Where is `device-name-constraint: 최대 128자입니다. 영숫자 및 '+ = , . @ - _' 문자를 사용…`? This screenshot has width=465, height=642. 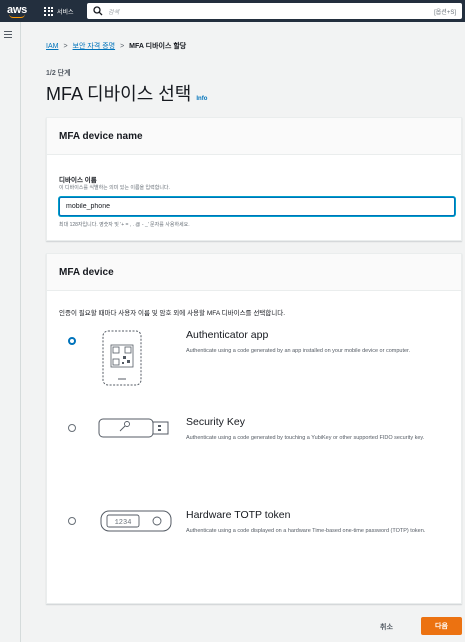 device-name-constraint: 최대 128자입니다. 영숫자 및 '+ = , . @ - _' 문자를 사용… is located at coordinates (124, 225).